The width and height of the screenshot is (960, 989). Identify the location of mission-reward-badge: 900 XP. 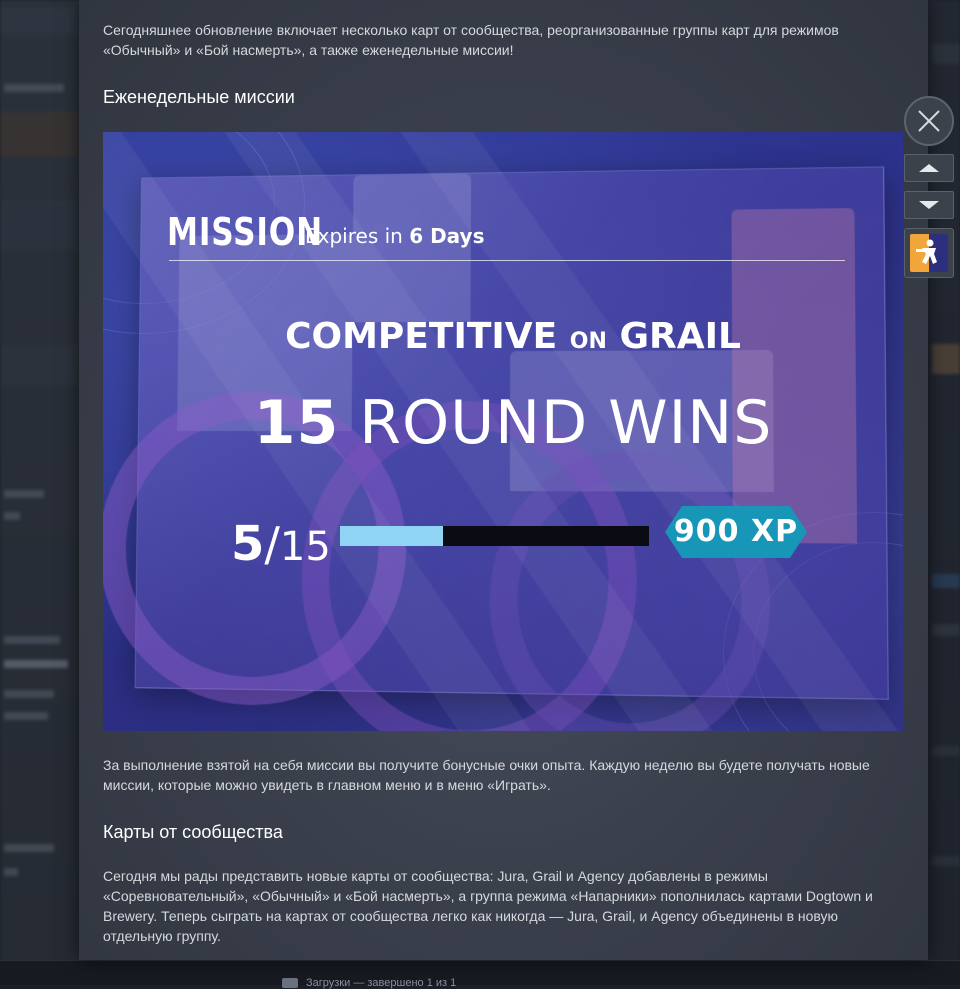
(736, 532).